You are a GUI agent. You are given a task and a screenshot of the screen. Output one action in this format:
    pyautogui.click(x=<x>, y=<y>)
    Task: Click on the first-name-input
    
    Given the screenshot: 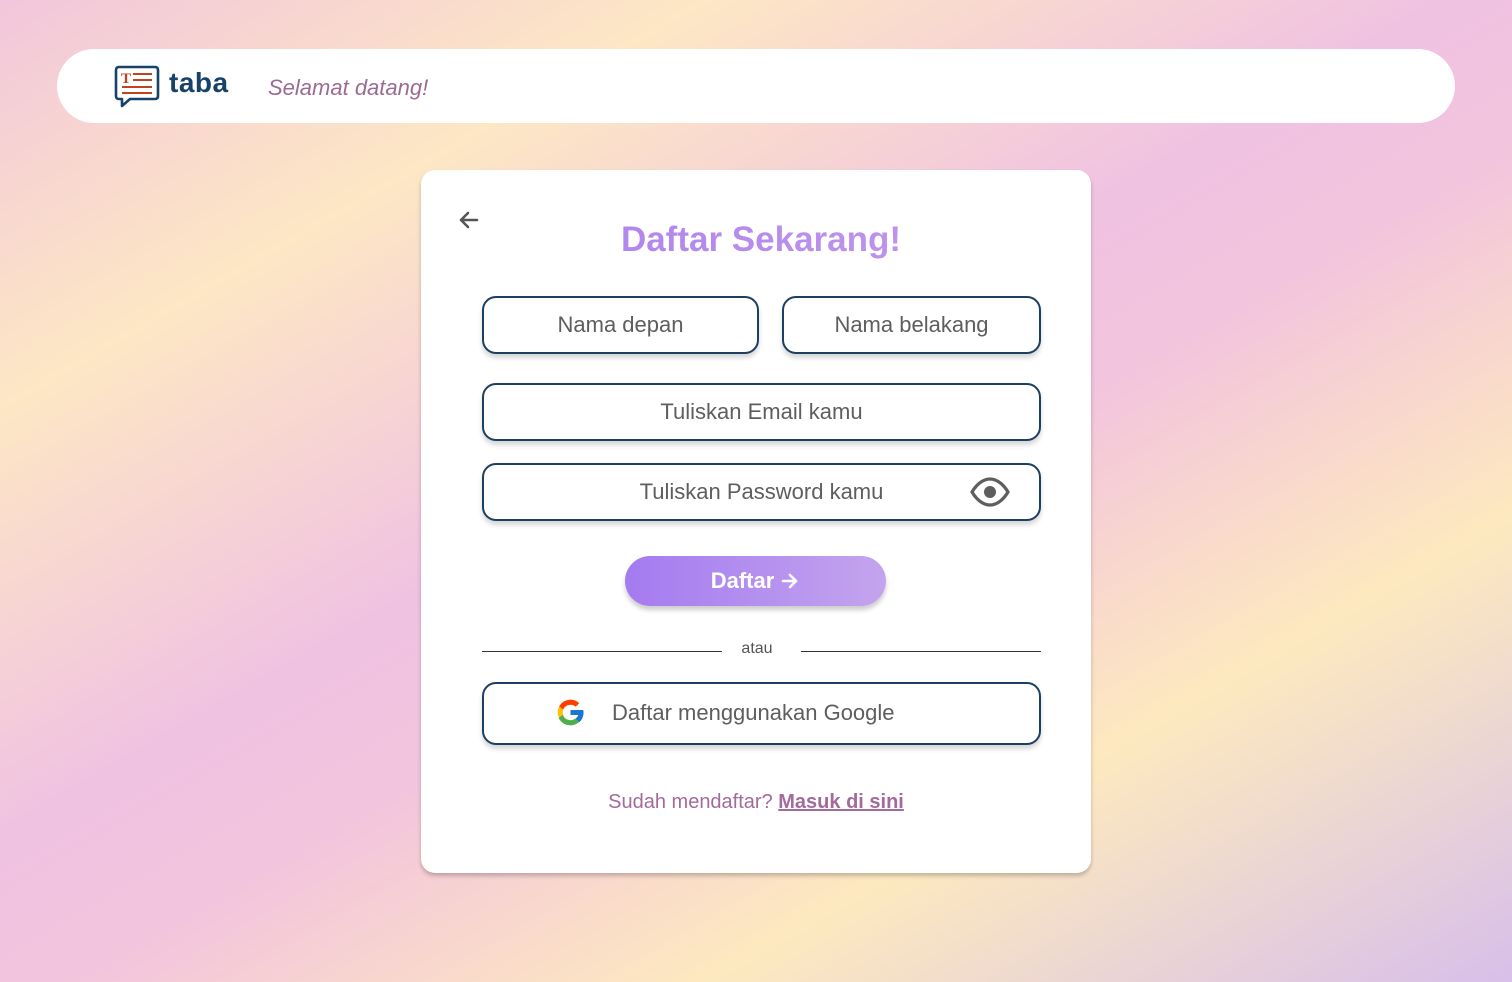 What is the action you would take?
    pyautogui.click(x=620, y=325)
    